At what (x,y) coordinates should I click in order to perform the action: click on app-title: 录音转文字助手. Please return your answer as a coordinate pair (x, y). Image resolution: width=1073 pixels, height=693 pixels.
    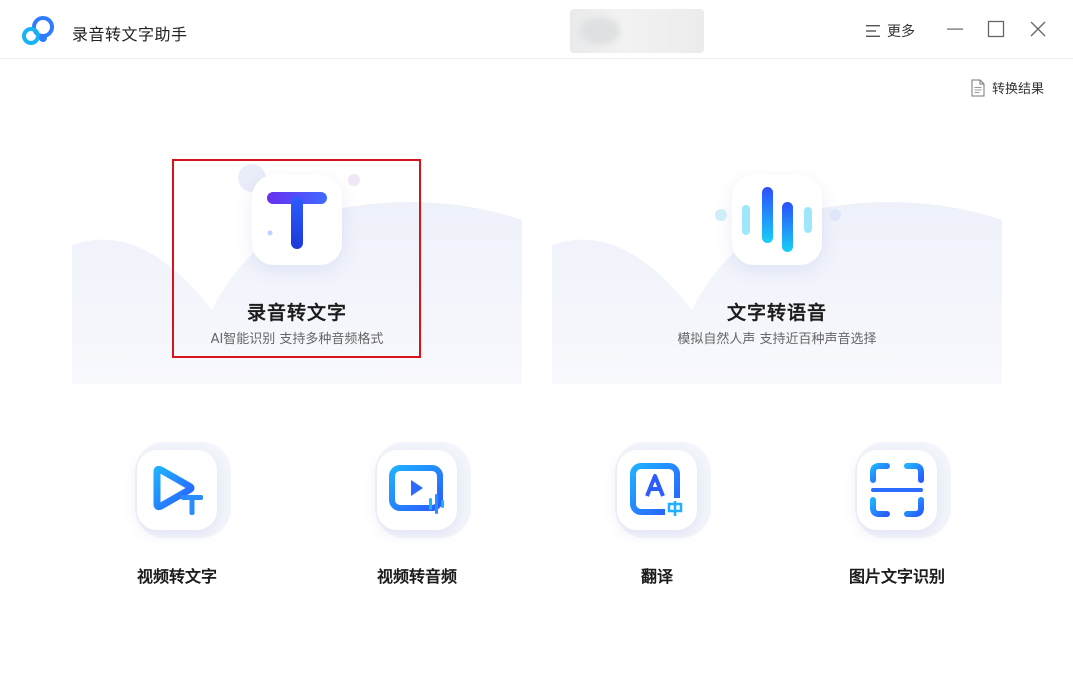
    Looking at the image, I should click on (130, 34).